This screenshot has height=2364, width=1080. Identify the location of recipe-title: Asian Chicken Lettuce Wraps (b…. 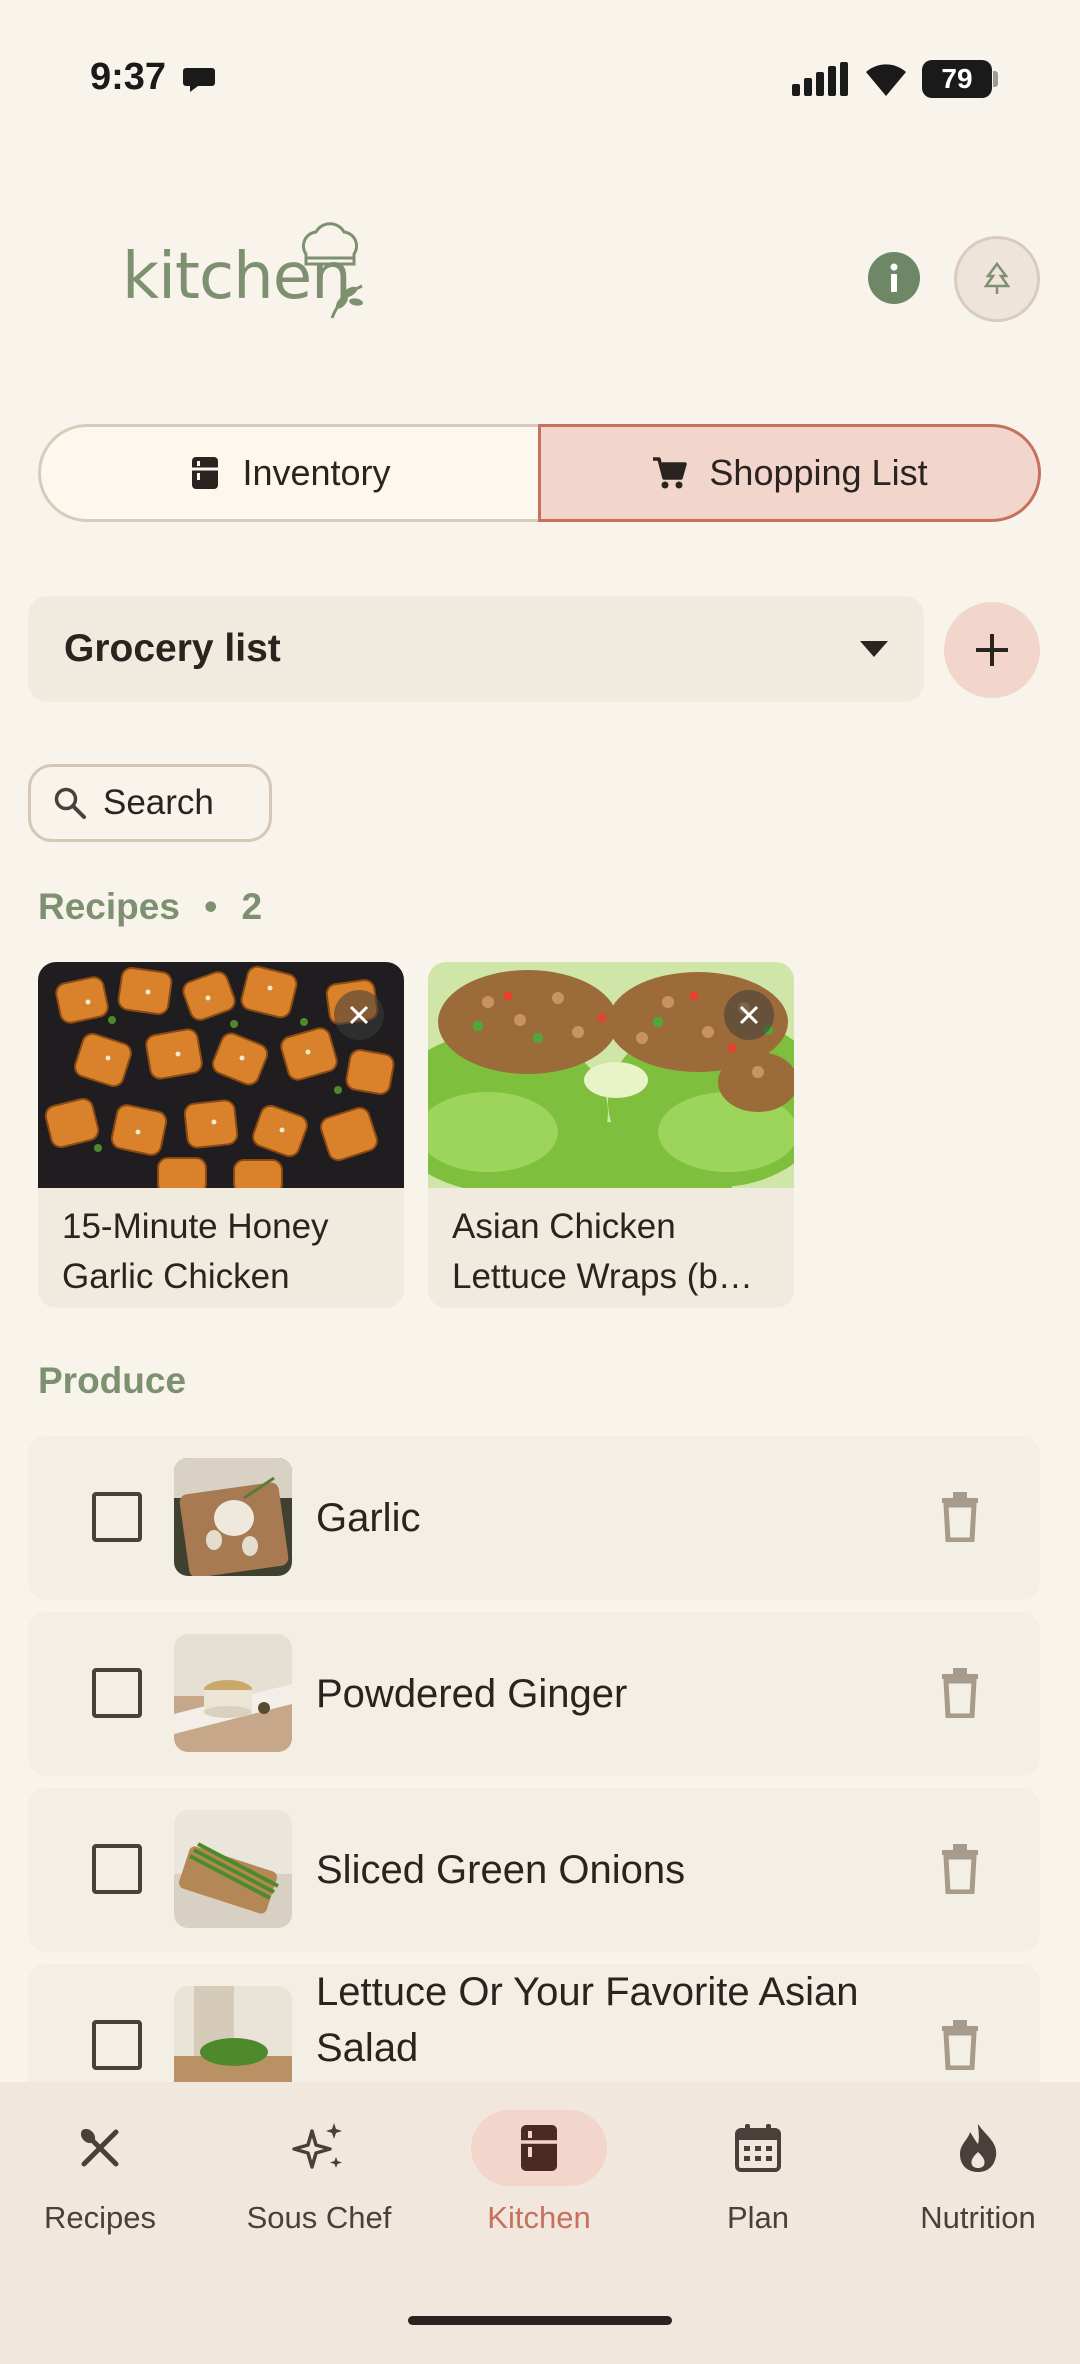
(602, 1251).